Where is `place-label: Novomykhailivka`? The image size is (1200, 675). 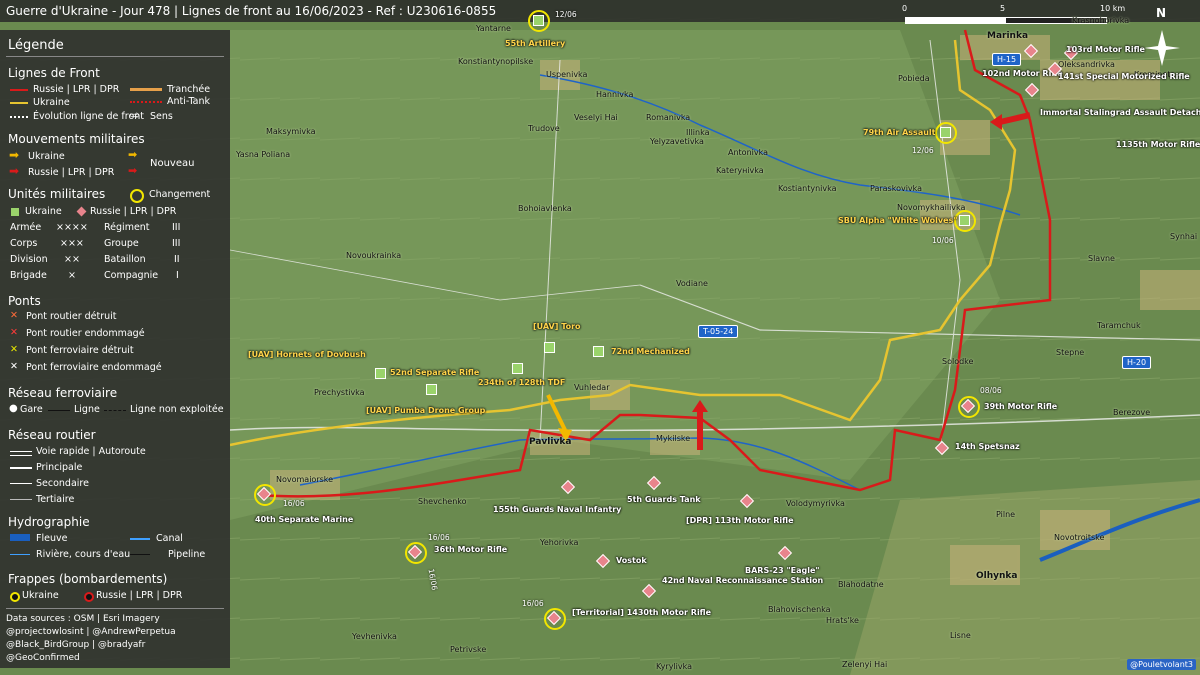 place-label: Novomykhailivka is located at coordinates (931, 207).